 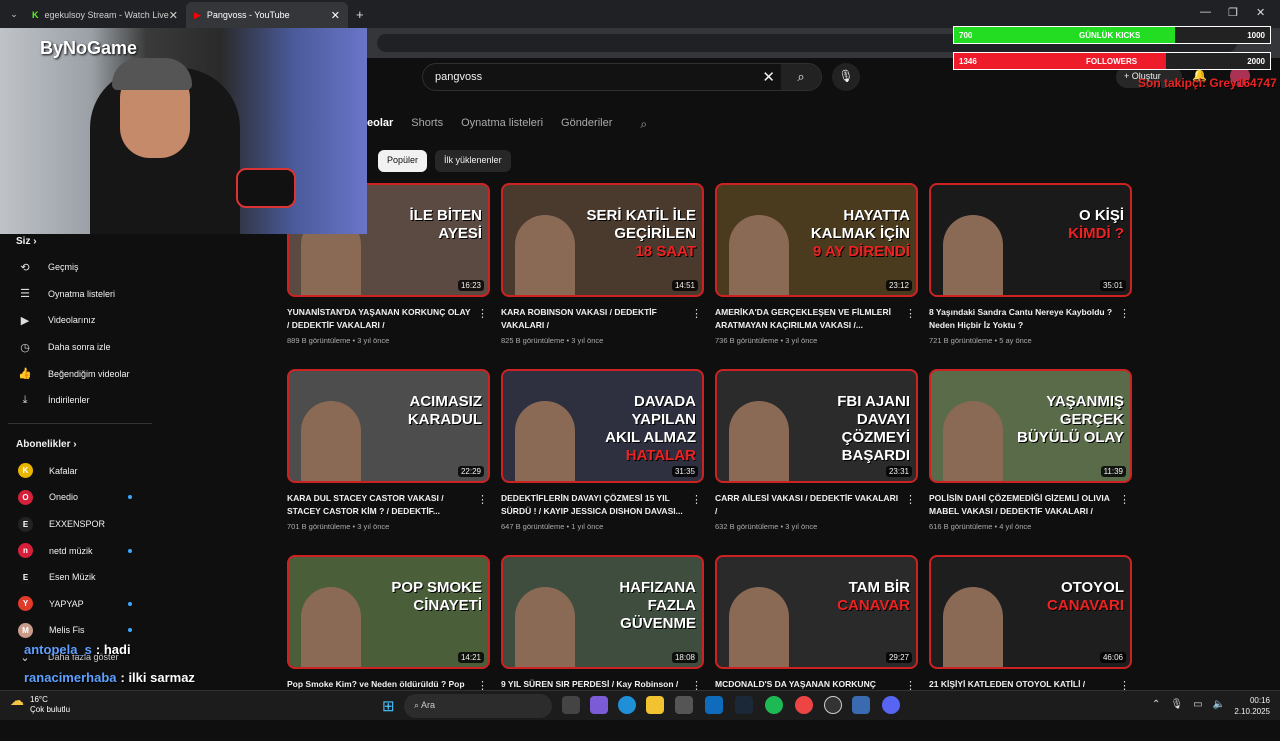 I want to click on tab-youtube: ▶ Pangvoss - YouTube ✕, so click(x=267, y=15).